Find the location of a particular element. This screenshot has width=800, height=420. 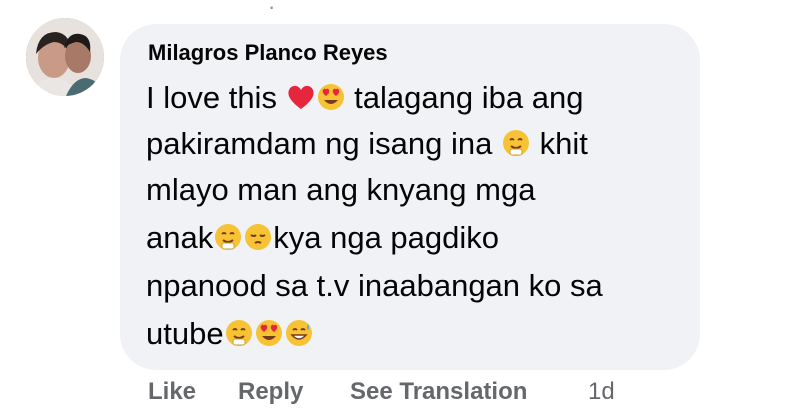

grinning-sweat-emoji-icon is located at coordinates (299, 333).